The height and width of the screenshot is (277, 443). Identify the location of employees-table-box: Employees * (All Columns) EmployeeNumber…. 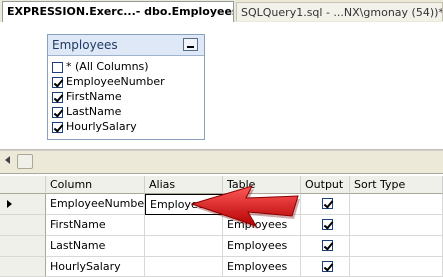
(126, 87).